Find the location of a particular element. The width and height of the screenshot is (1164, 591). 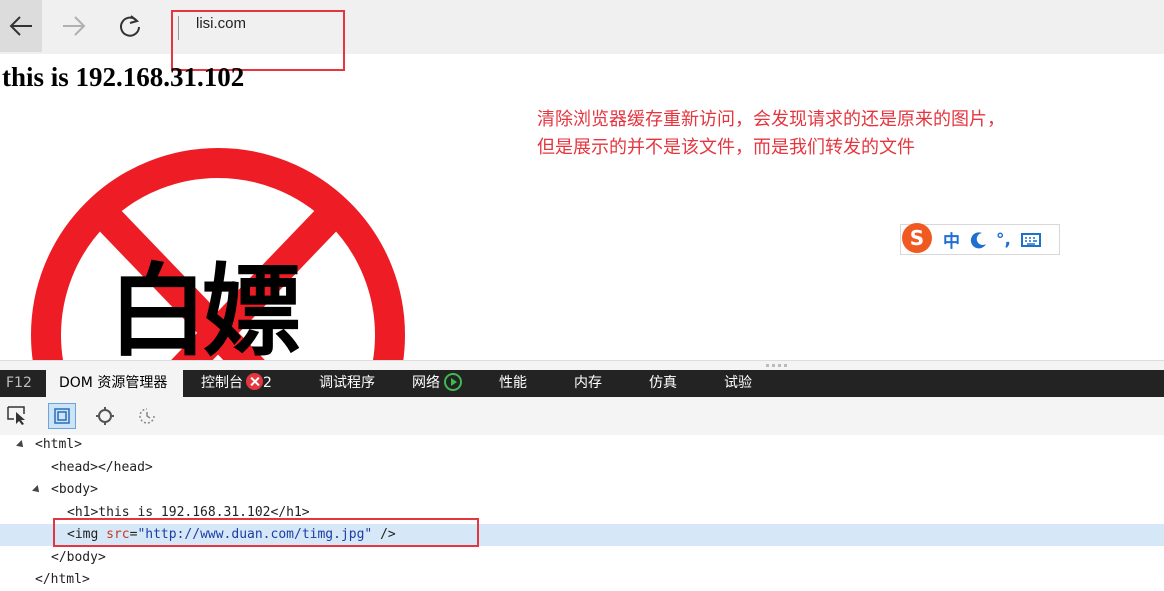

back-button is located at coordinates (21, 26).